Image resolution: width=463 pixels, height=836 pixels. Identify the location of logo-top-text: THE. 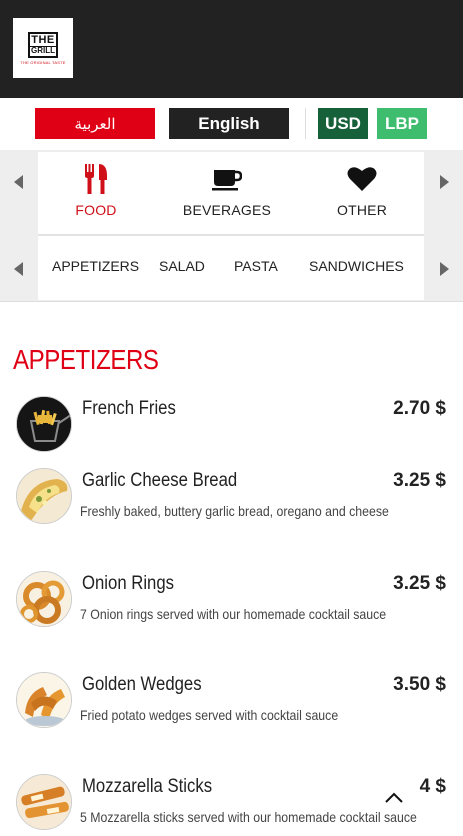
(43, 39).